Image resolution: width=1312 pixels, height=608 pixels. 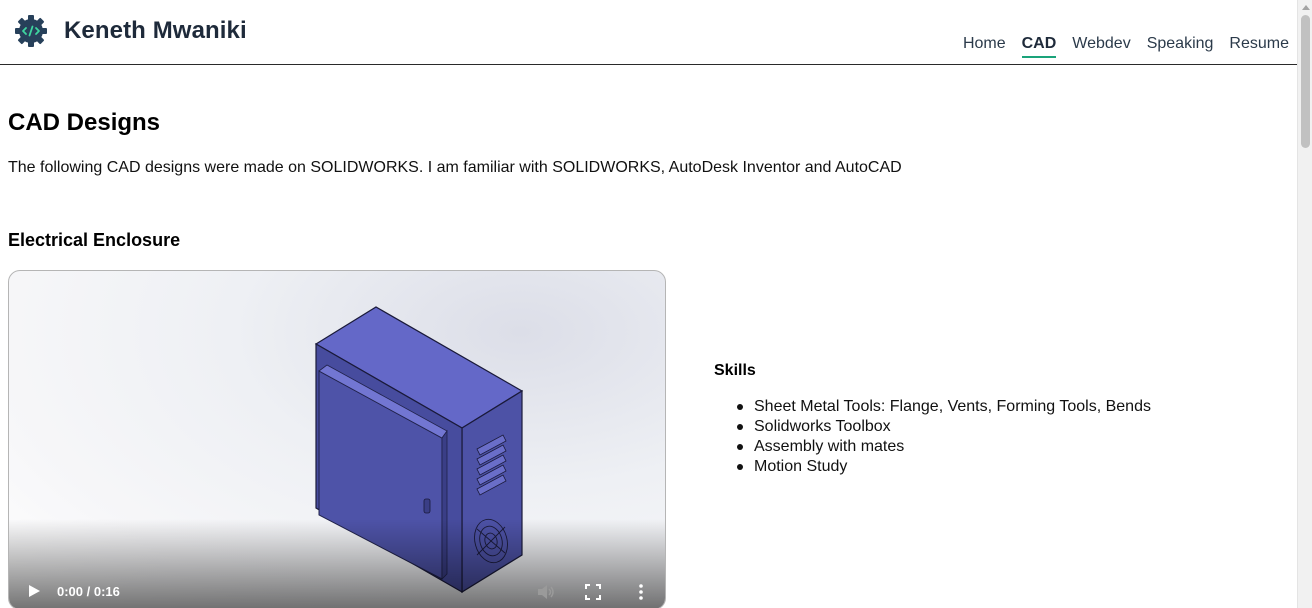 What do you see at coordinates (84, 122) in the screenshot?
I see `page-title: CAD Designs` at bounding box center [84, 122].